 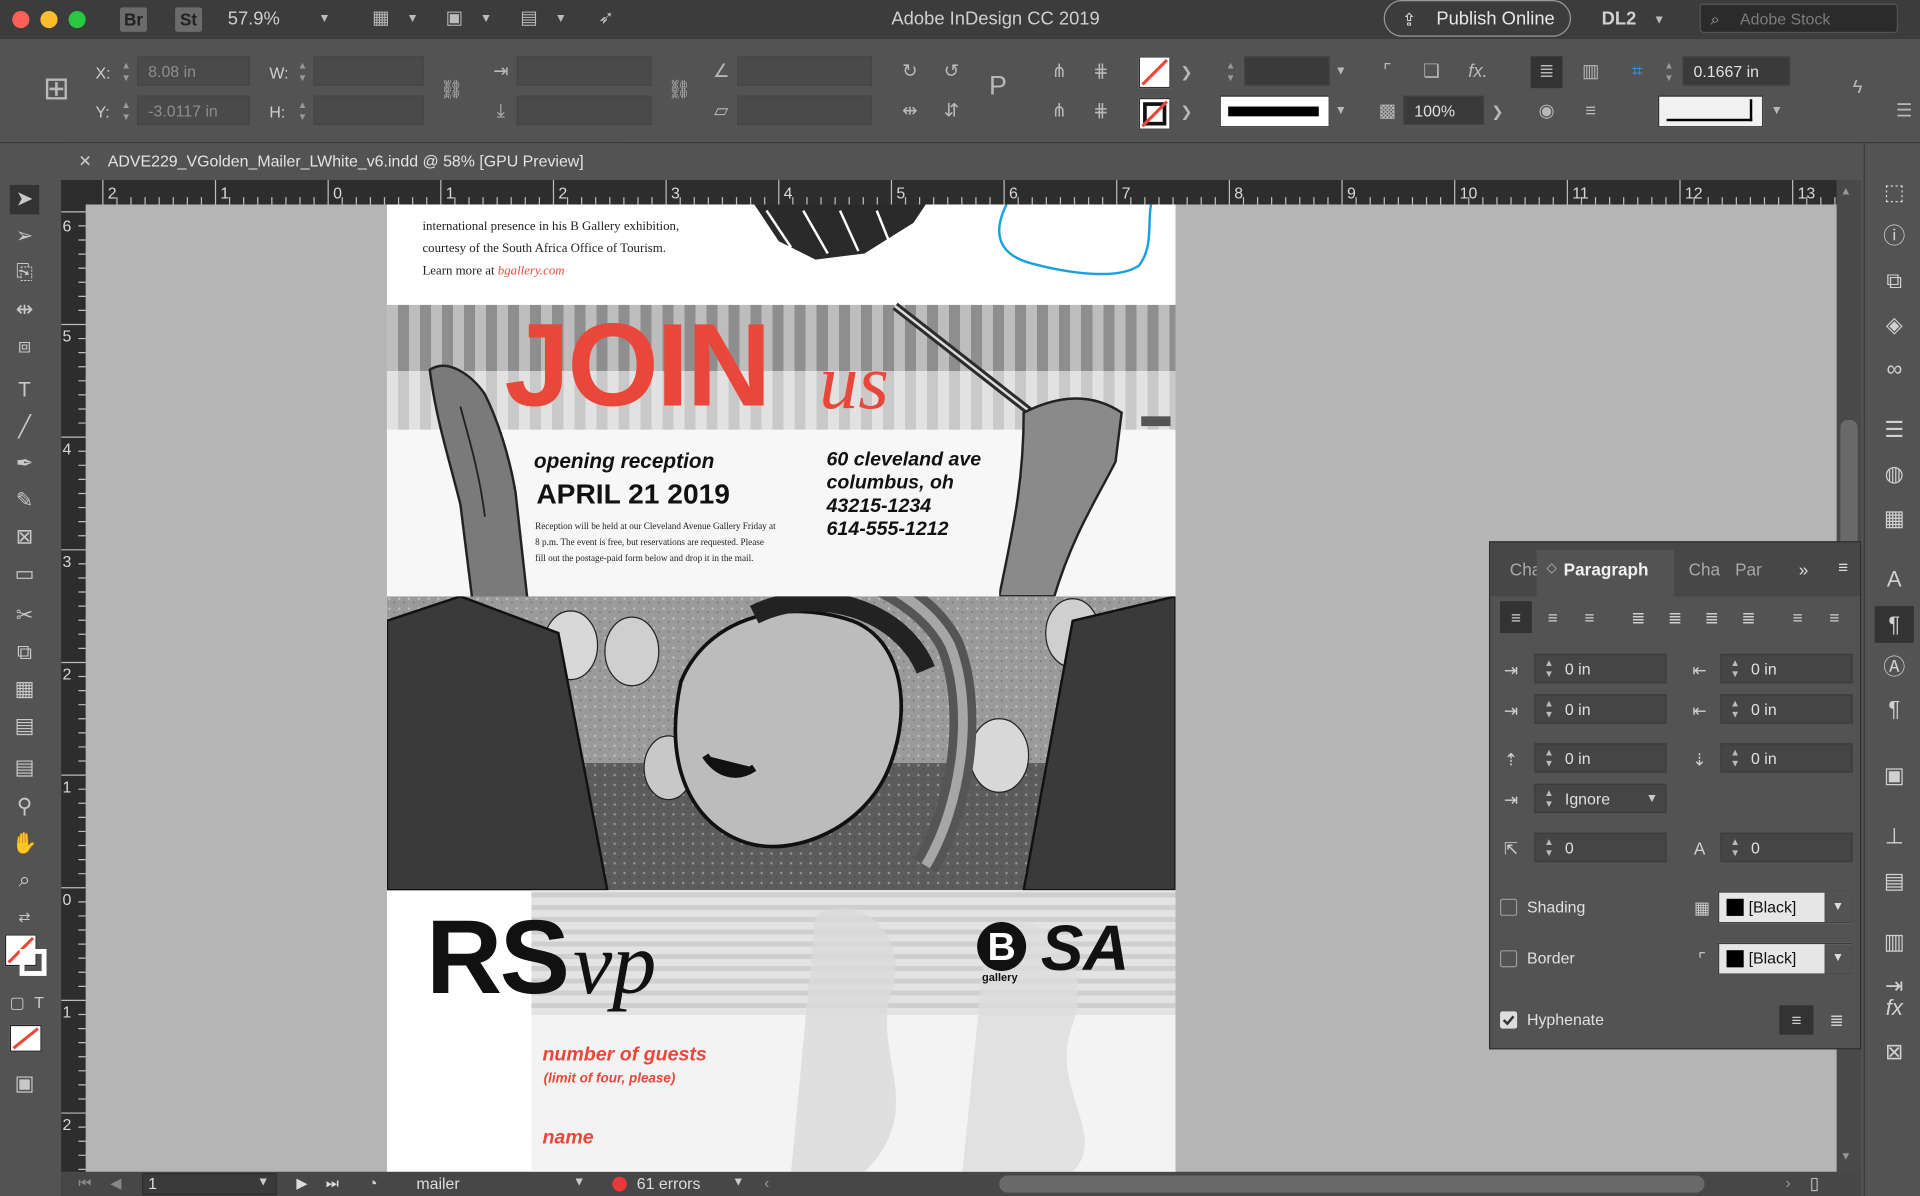 What do you see at coordinates (1834, 617) in the screenshot?
I see `align-away-spine-icon: ≡` at bounding box center [1834, 617].